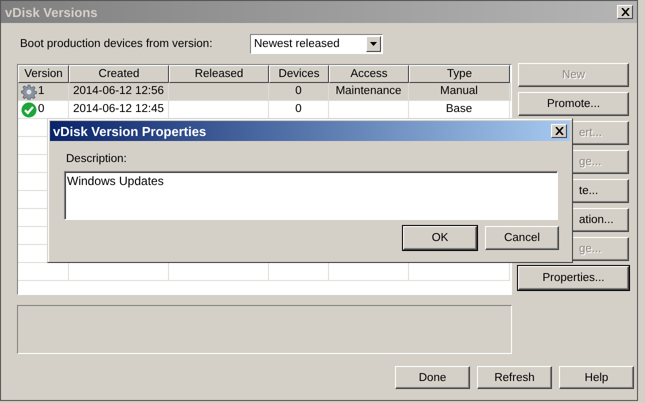  Describe the element at coordinates (440, 238) in the screenshot. I see `dialog-button: OK` at that location.